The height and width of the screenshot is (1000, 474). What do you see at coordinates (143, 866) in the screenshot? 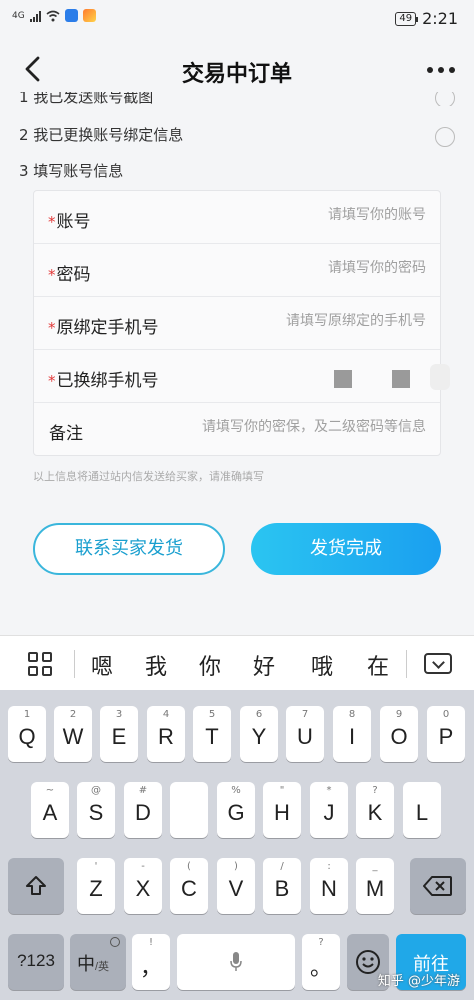
I see `key-hint: -` at bounding box center [143, 866].